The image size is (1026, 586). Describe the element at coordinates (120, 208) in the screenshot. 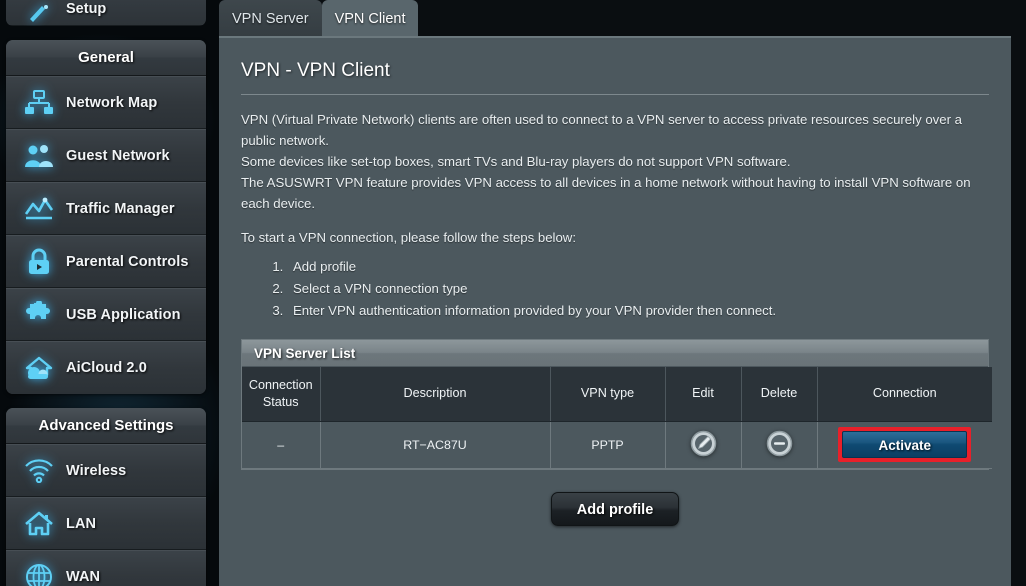

I see `sidebar-item-traffic-manager-label: Traffic Manager` at that location.